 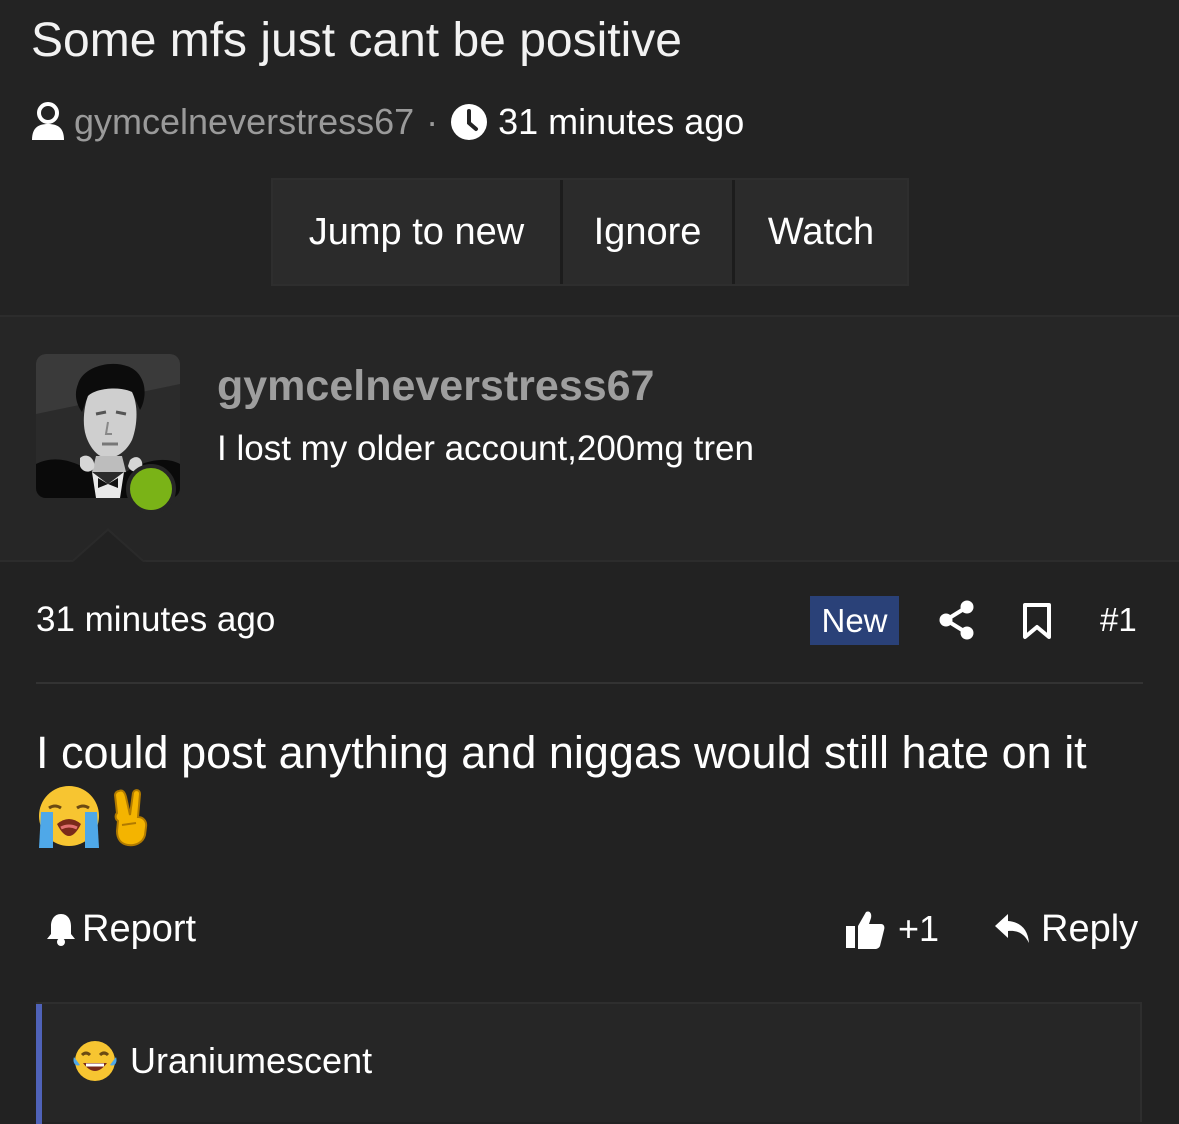 What do you see at coordinates (95, 1061) in the screenshot?
I see `tears-of-joy-icon` at bounding box center [95, 1061].